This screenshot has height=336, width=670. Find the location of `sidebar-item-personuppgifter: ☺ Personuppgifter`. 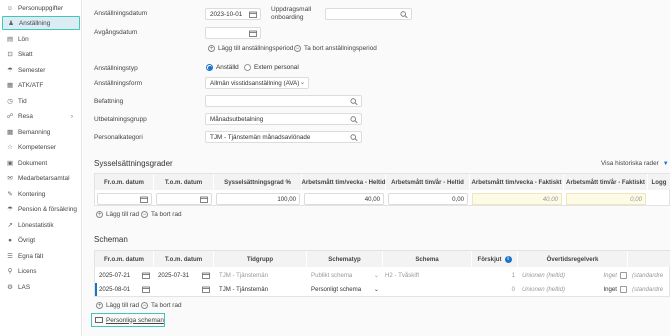

sidebar-item-personuppgifter: ☺ Personuppgifter is located at coordinates (41, 8).